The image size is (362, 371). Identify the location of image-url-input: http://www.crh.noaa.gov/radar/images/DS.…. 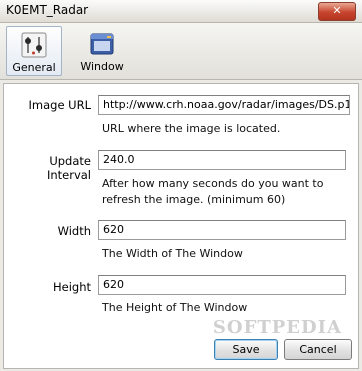
(224, 105).